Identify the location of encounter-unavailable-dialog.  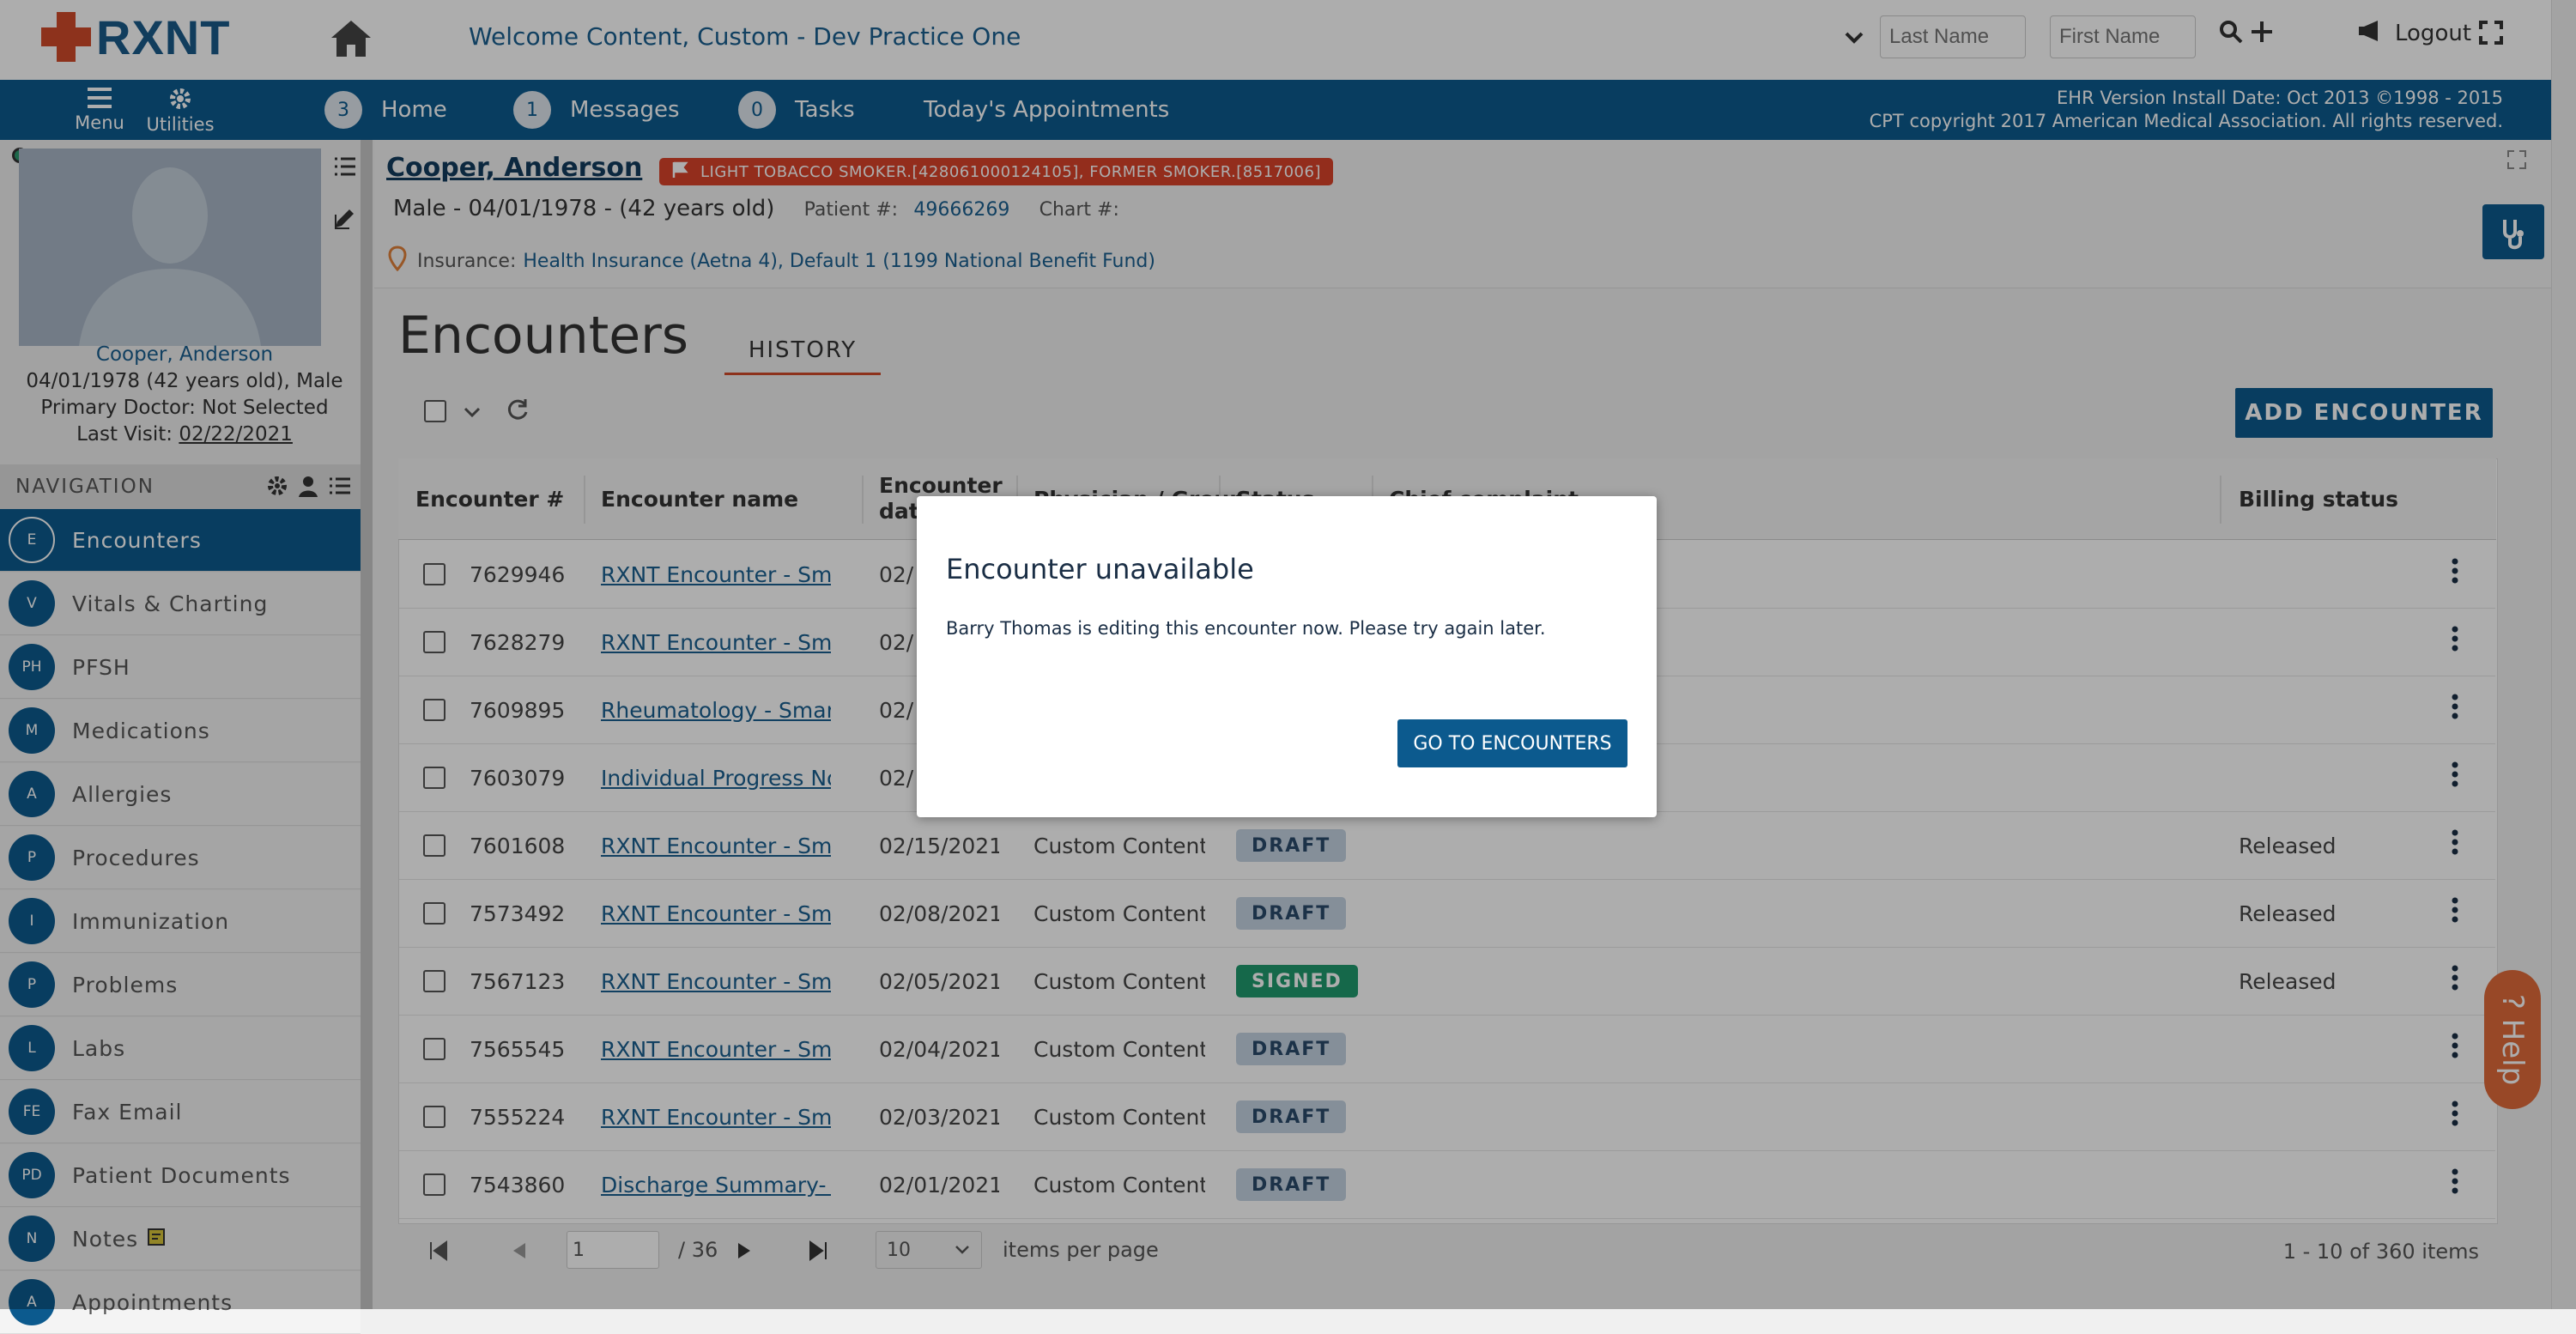
(1287, 656).